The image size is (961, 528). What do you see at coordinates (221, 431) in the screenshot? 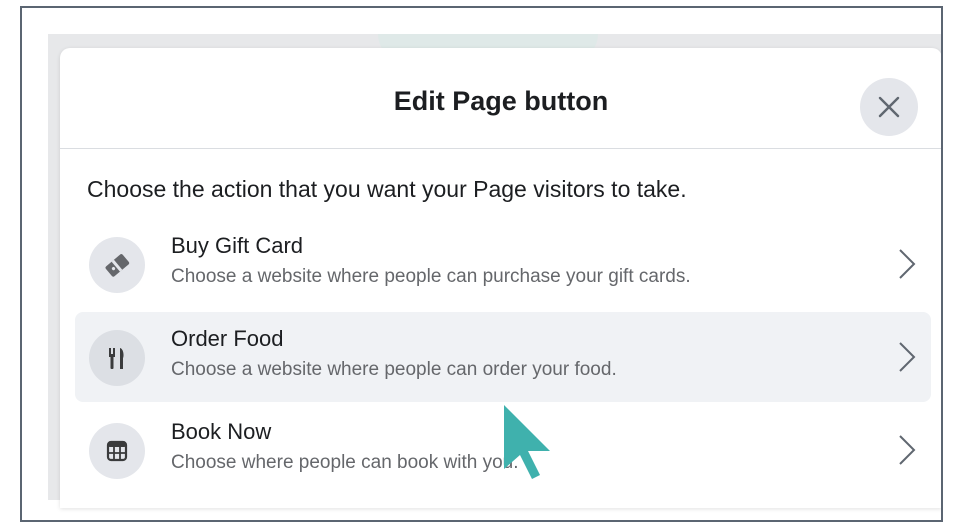
I see `option-title: Book Now` at bounding box center [221, 431].